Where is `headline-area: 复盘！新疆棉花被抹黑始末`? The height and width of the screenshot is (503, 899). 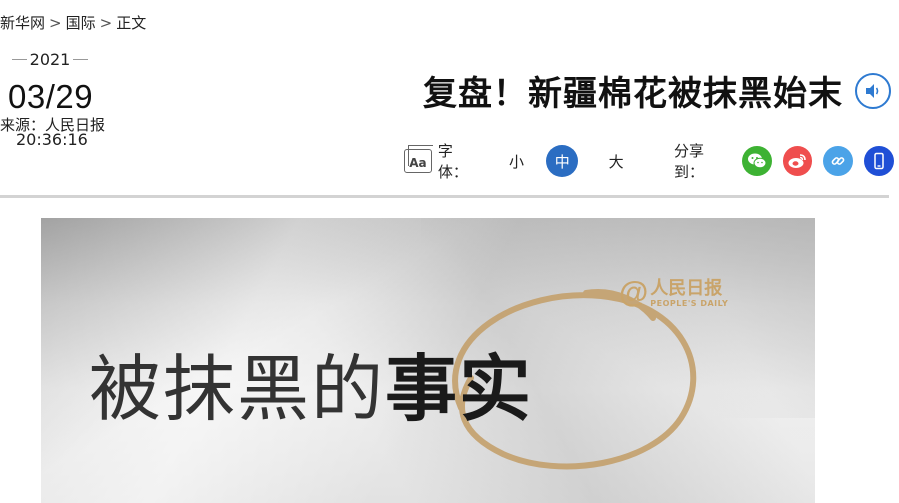 headline-area: 复盘！新疆棉花被抹黑始末 is located at coordinates (657, 90).